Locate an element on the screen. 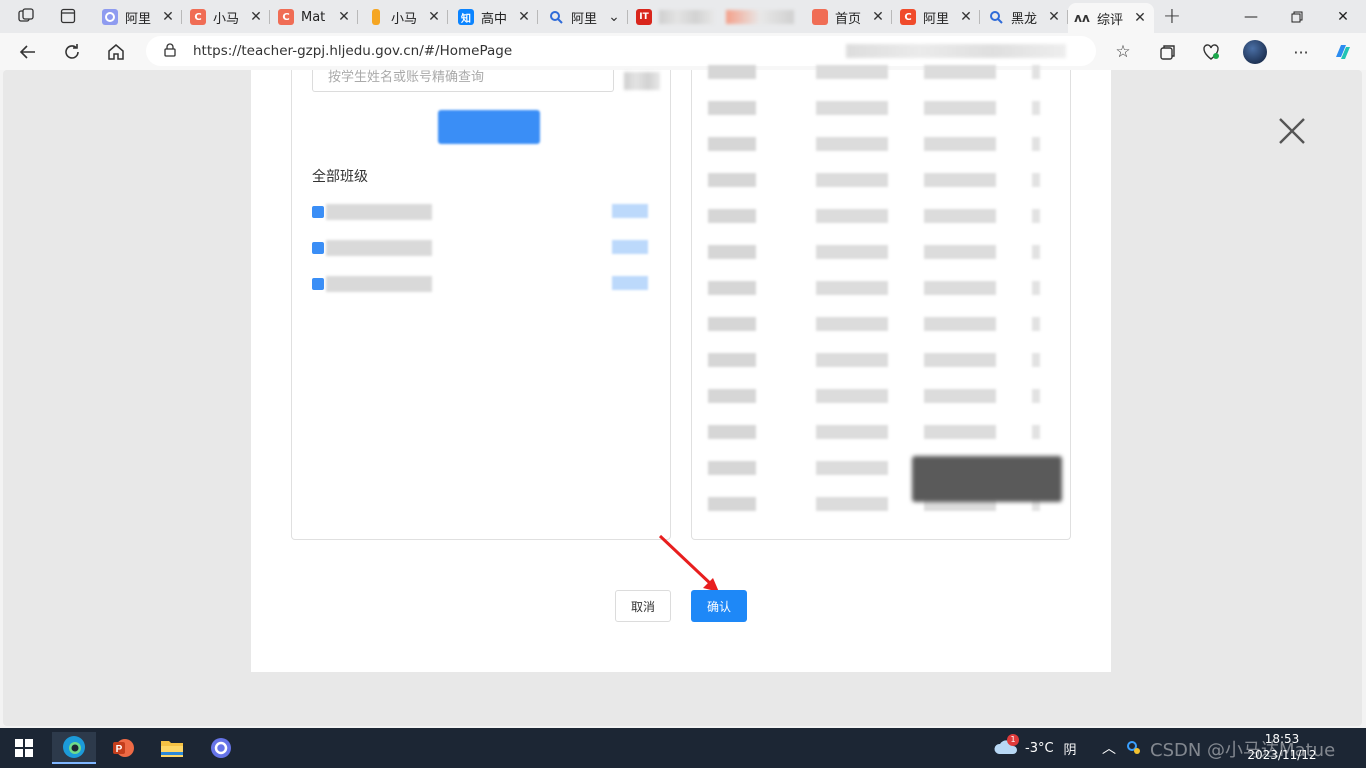 This screenshot has width=1366, height=768. collections-icon is located at coordinates (1167, 52).